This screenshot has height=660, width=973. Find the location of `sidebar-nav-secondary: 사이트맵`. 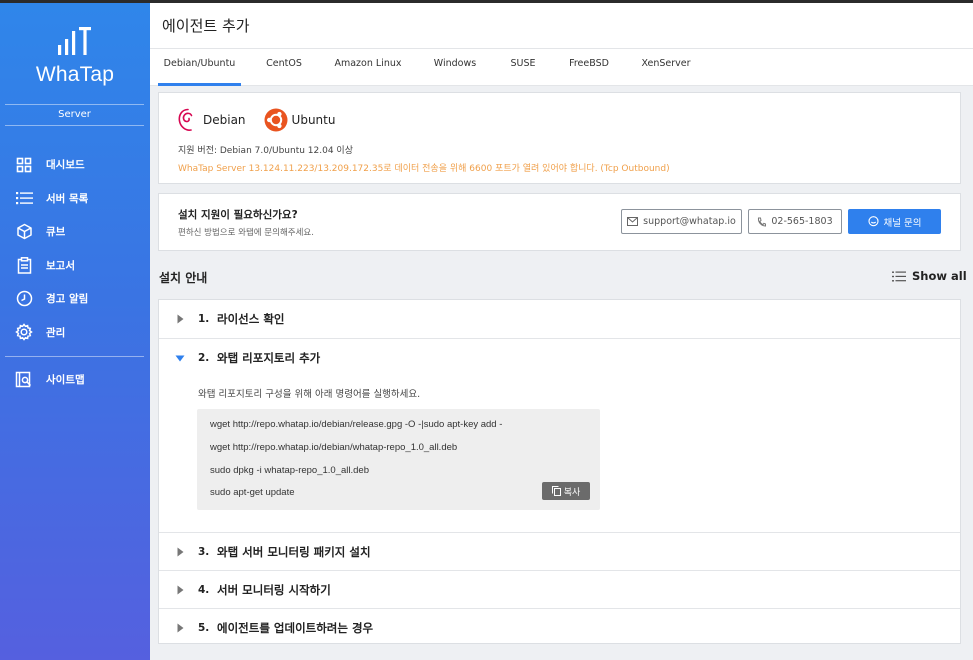

sidebar-nav-secondary: 사이트맵 is located at coordinates (75, 380).